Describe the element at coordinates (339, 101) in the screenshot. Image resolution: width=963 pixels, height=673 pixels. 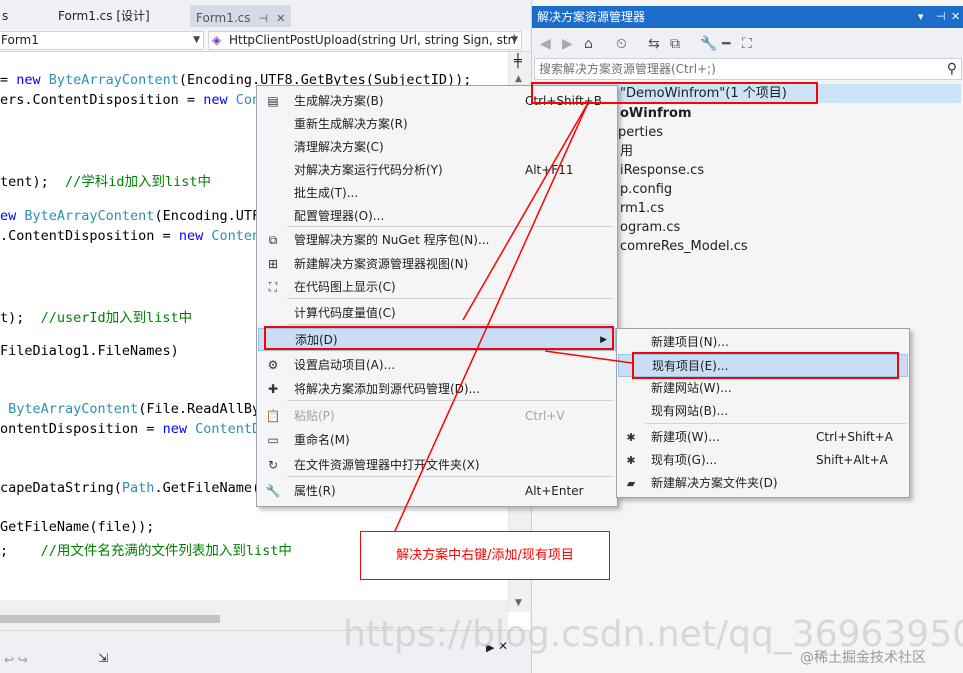
I see `menu-item-label: 生成解决方案(B)` at that location.